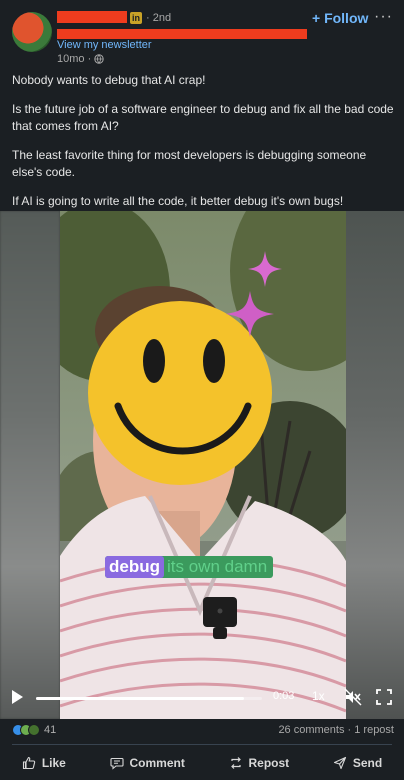 Image resolution: width=404 pixels, height=780 pixels. What do you see at coordinates (134, 567) in the screenshot?
I see `caption-highlight-word: debug` at bounding box center [134, 567].